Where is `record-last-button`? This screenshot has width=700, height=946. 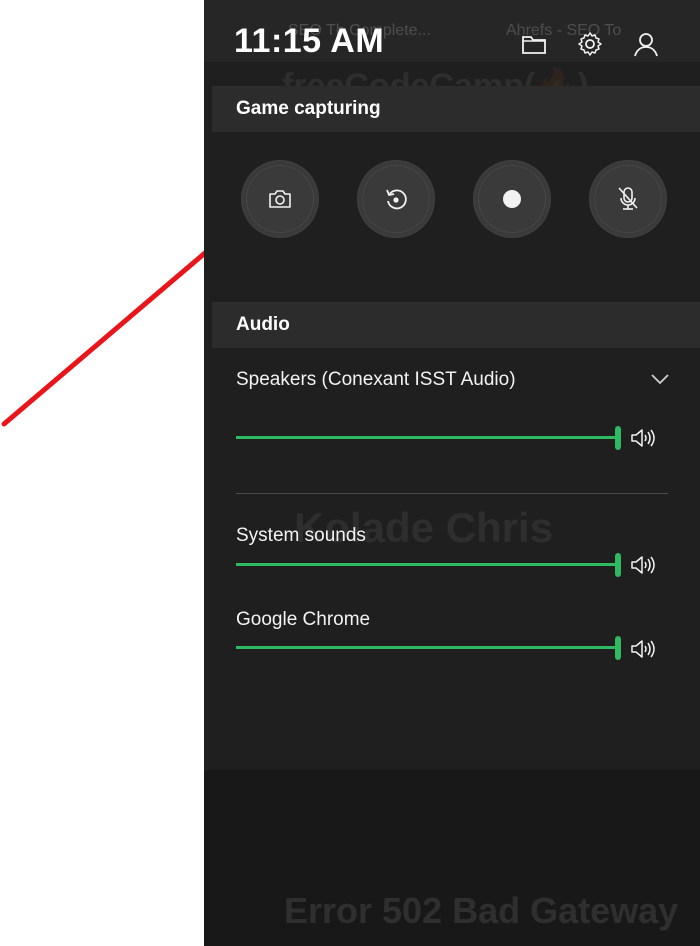
record-last-button is located at coordinates (396, 199).